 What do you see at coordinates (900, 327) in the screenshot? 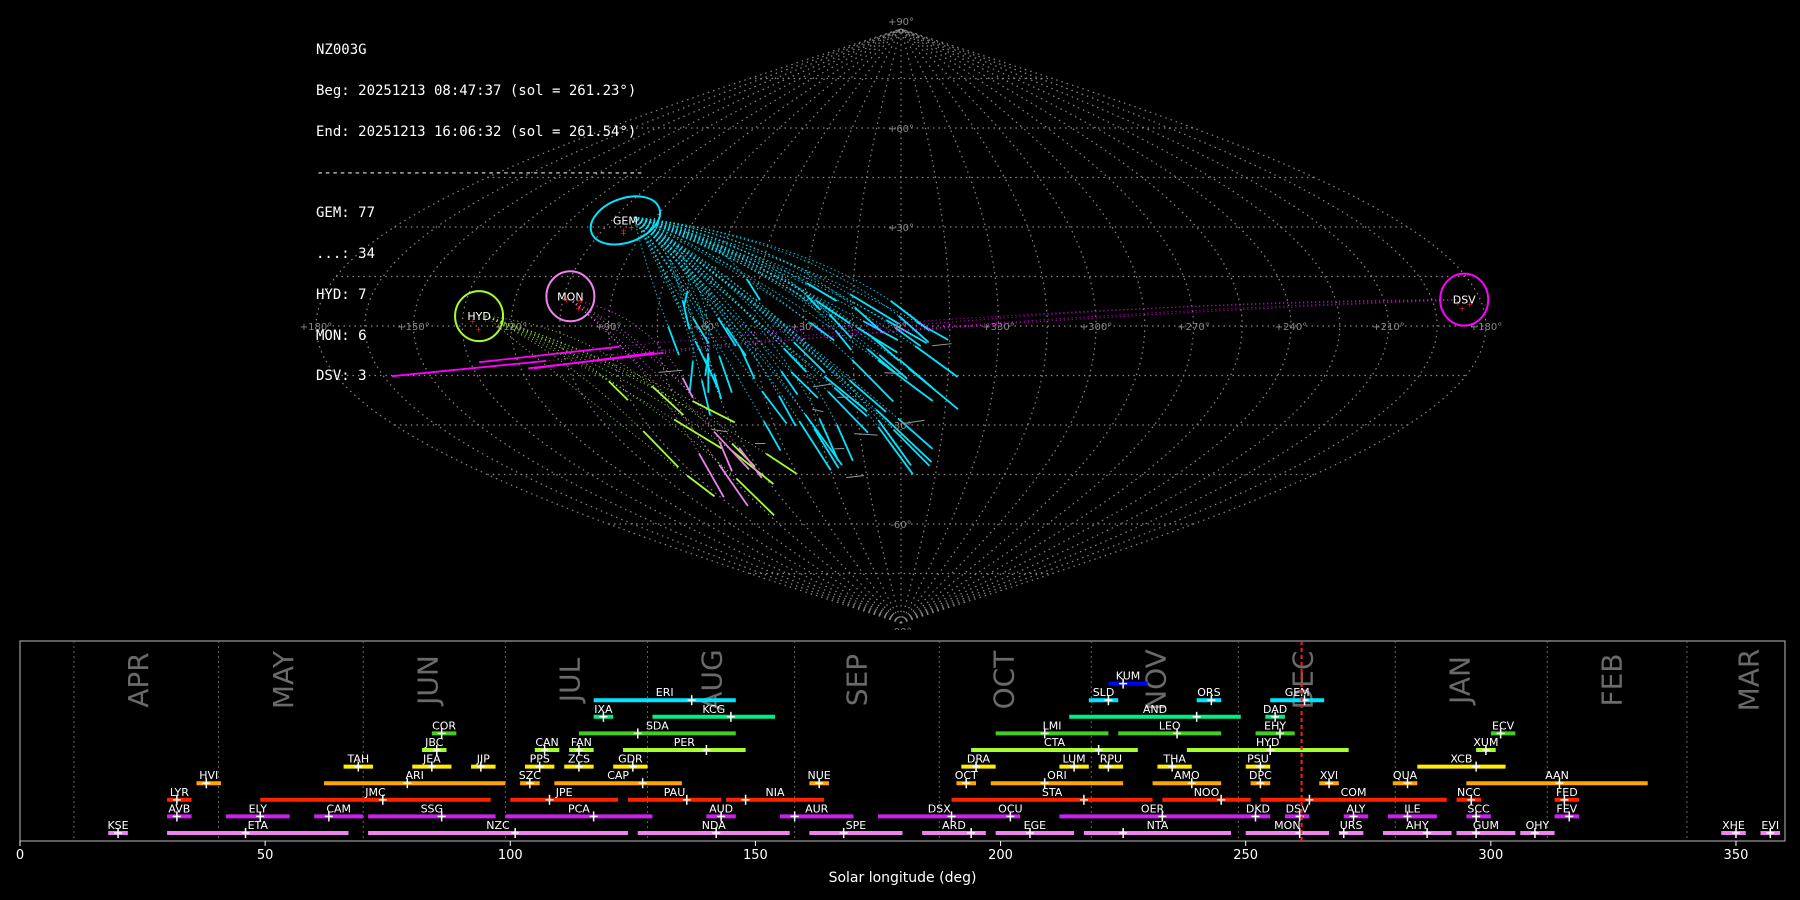
I see `lon-label: 0°` at bounding box center [900, 327].